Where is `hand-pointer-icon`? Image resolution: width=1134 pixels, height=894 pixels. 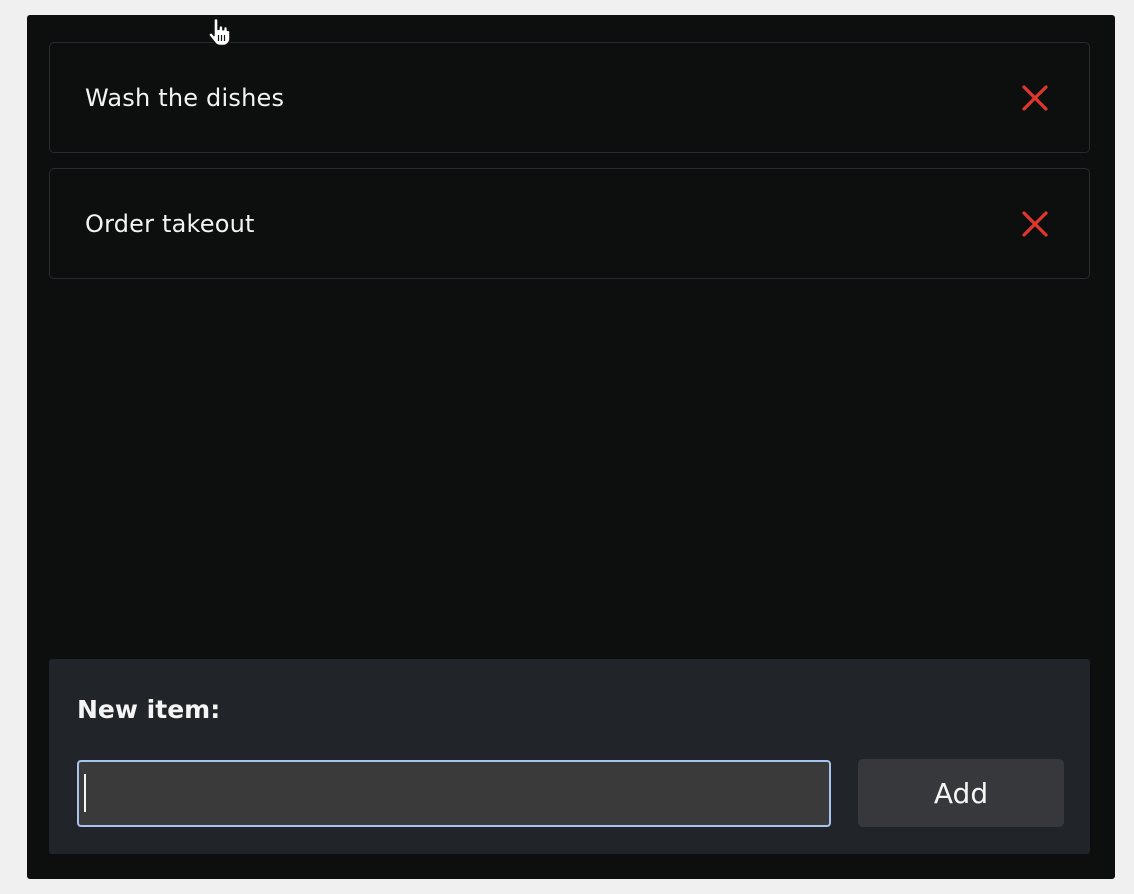
hand-pointer-icon is located at coordinates (219, 32).